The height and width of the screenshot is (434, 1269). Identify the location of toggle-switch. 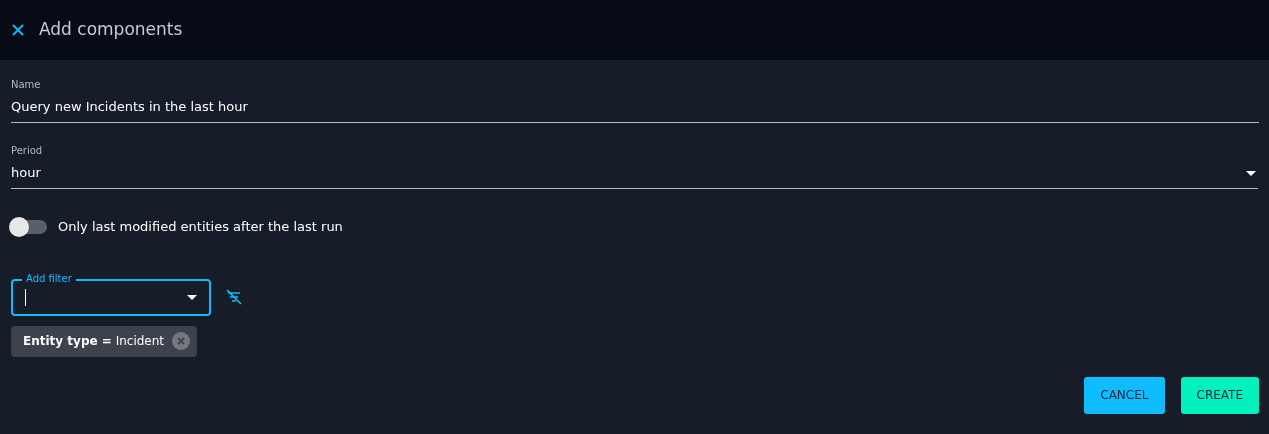
(29, 226).